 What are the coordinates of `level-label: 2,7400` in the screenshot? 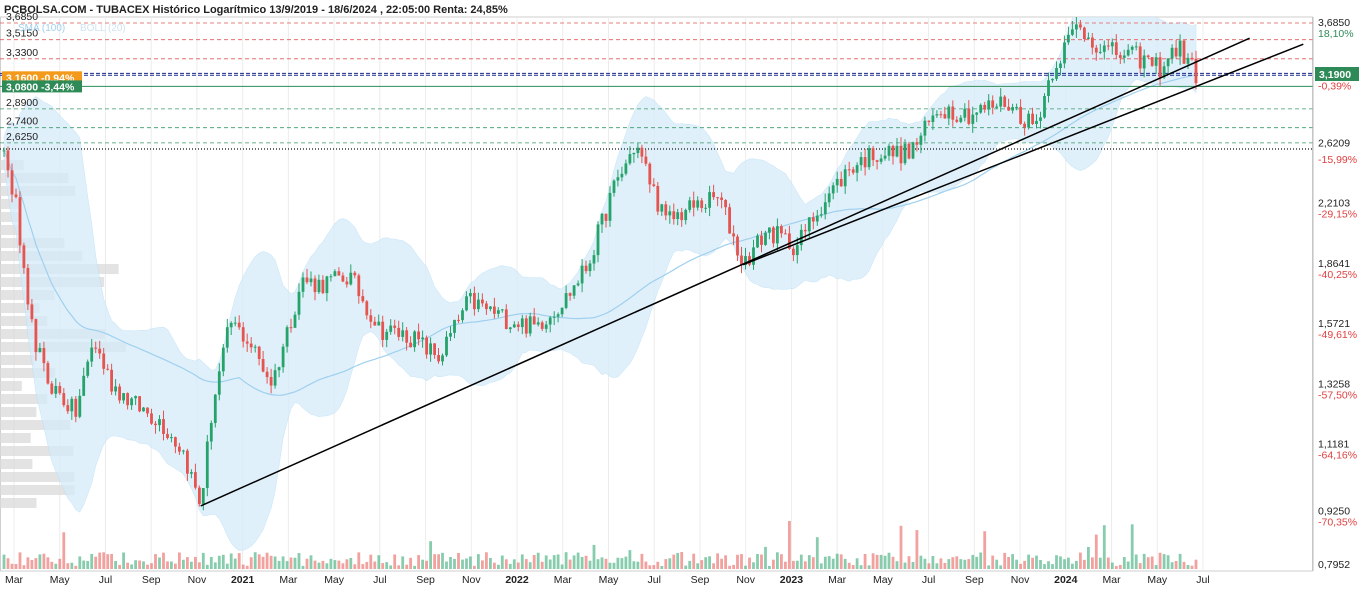 It's located at (22, 122).